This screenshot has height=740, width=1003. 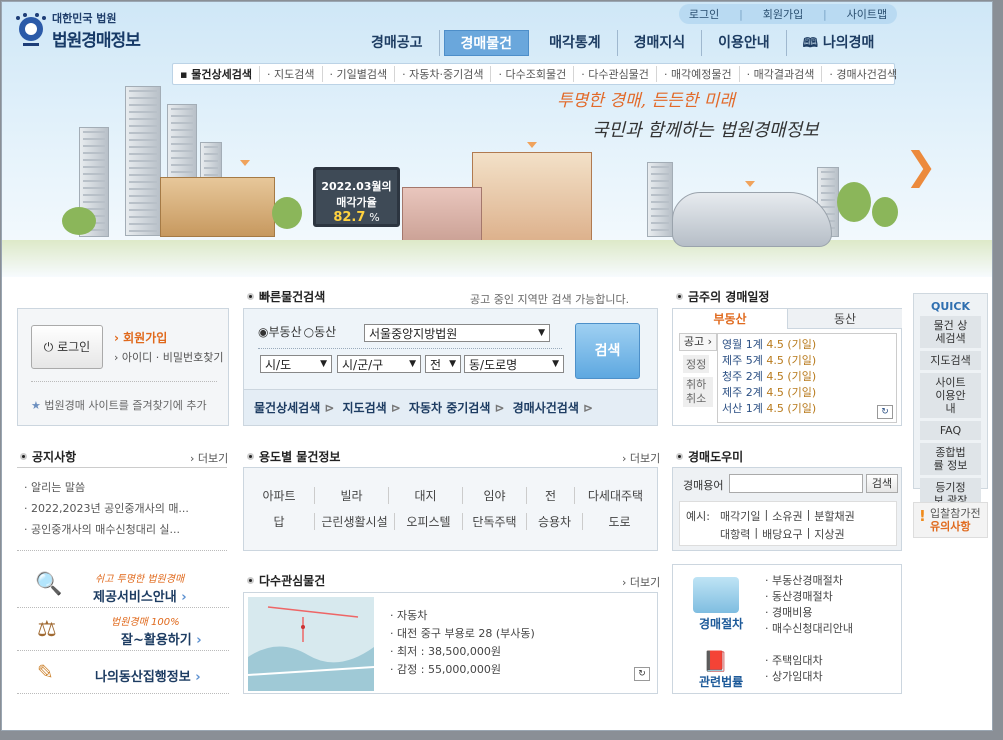 What do you see at coordinates (782, 534) in the screenshot?
I see `term-dividend-request: 배당요구` at bounding box center [782, 534].